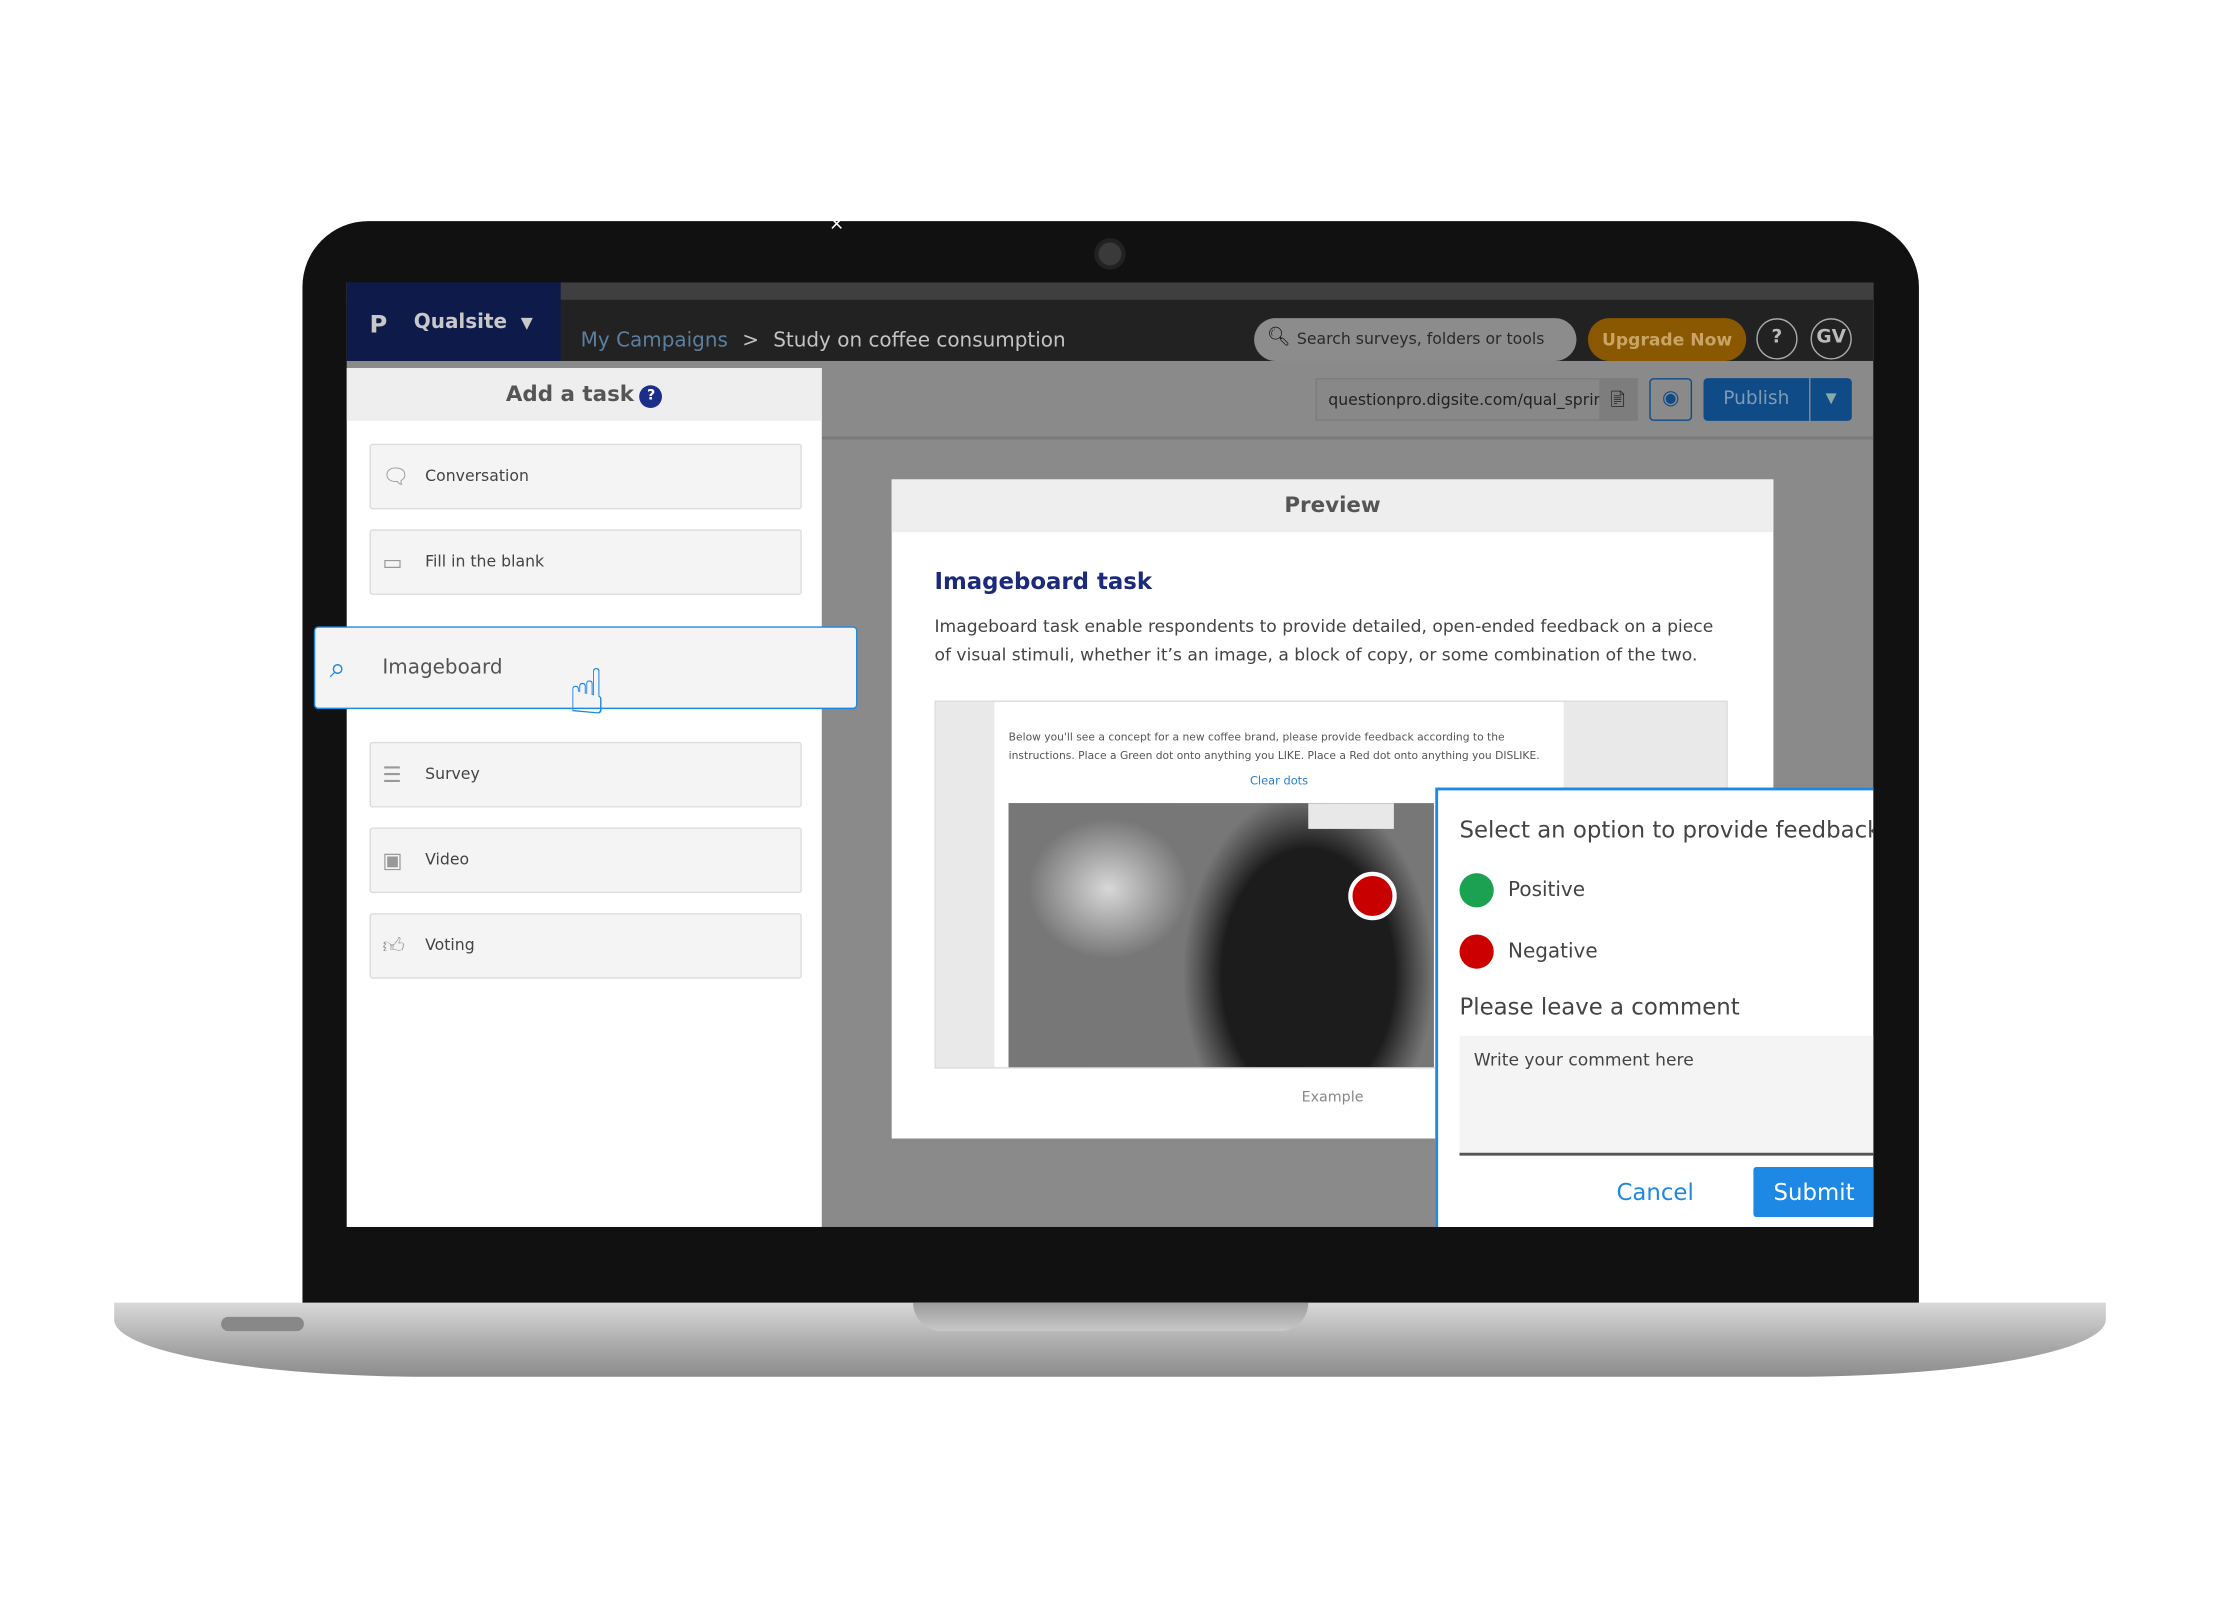  What do you see at coordinates (392, 774) in the screenshot?
I see `survey-list-icon: ☰` at bounding box center [392, 774].